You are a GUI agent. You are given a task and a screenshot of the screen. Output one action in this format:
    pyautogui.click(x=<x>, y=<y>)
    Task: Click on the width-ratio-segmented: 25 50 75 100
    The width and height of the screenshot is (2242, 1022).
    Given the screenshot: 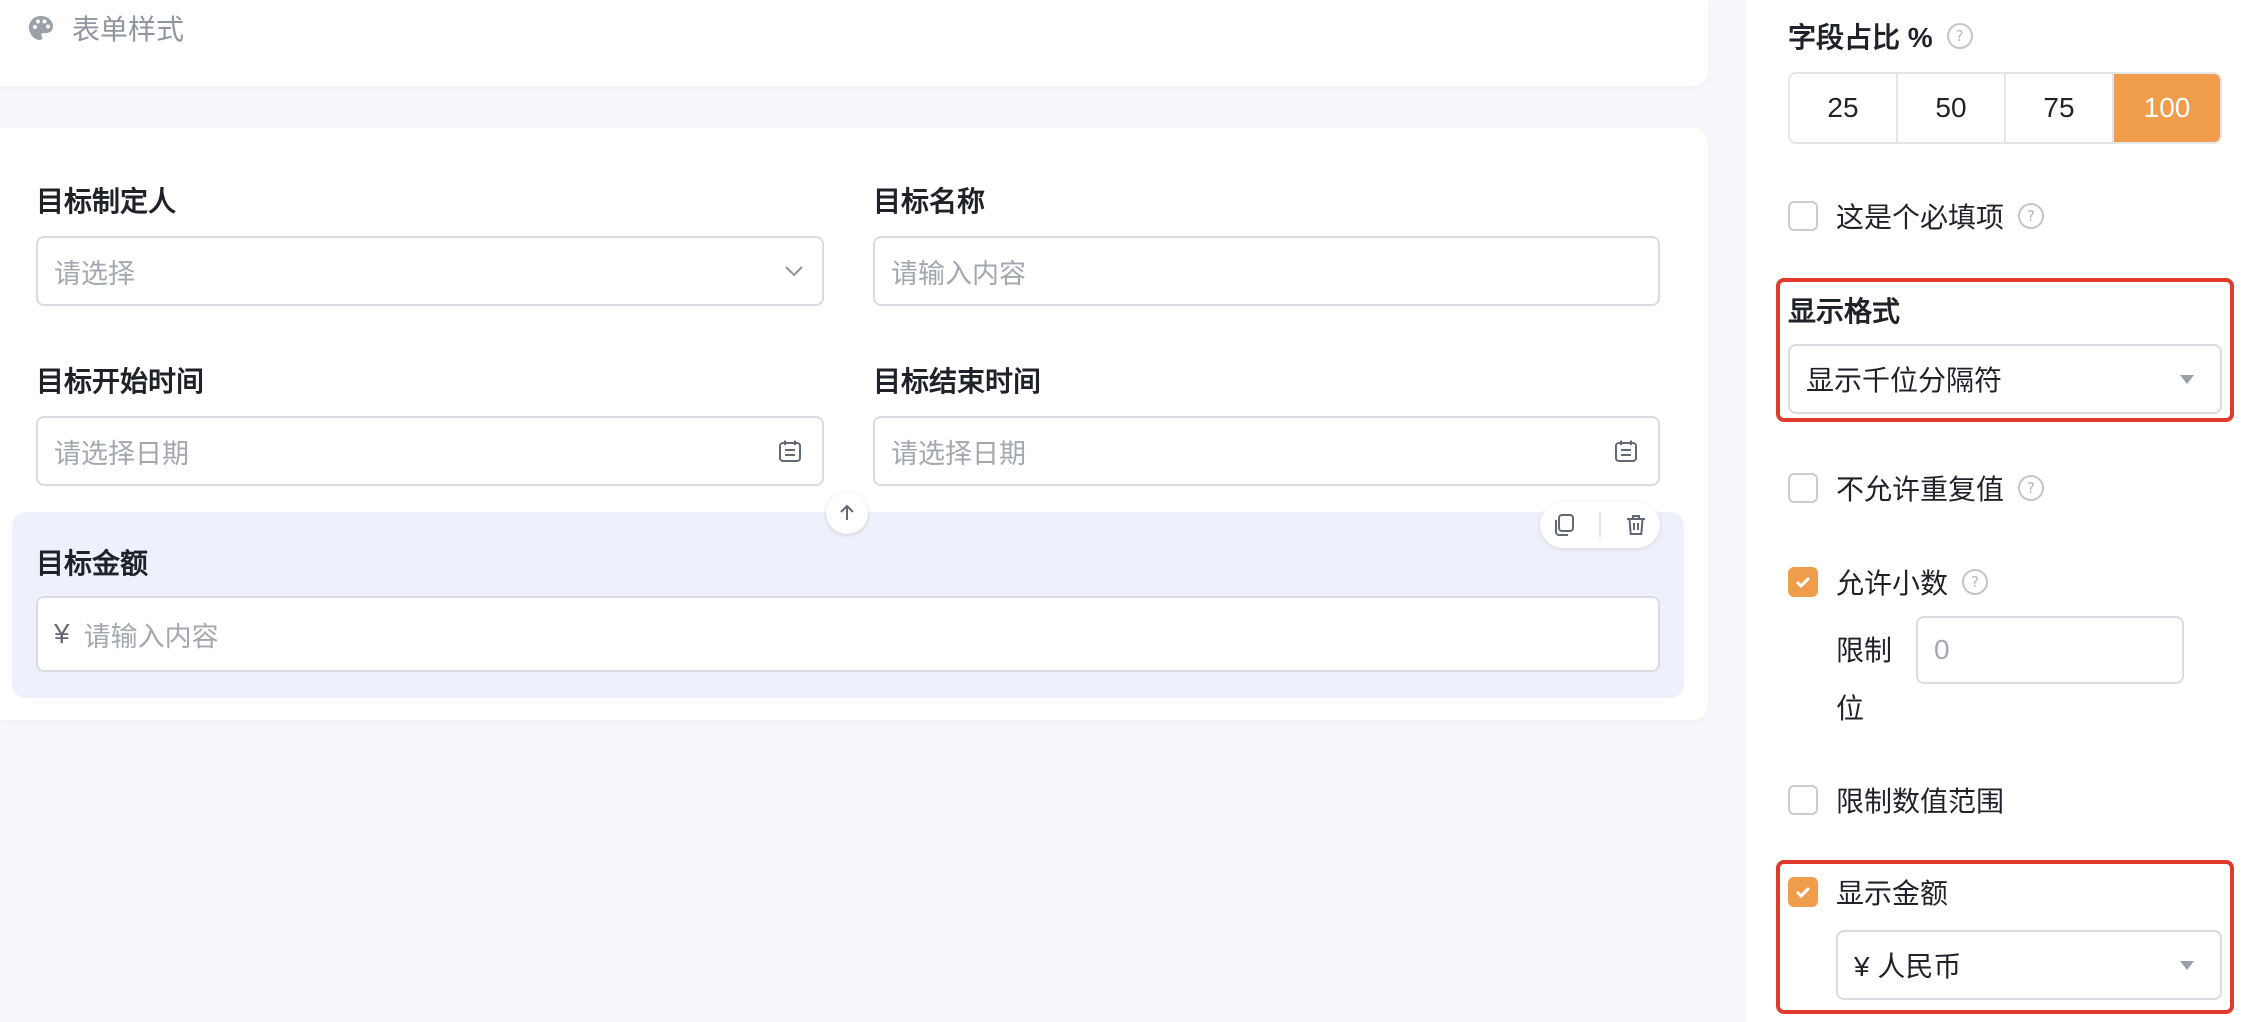 What is the action you would take?
    pyautogui.click(x=2005, y=108)
    